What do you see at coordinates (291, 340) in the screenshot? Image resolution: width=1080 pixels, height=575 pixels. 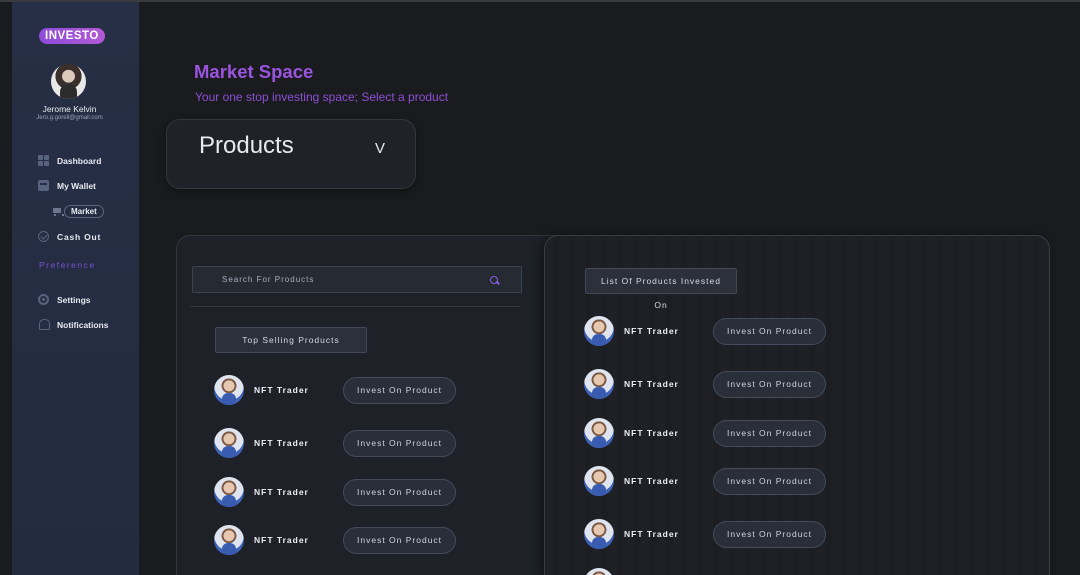 I see `top-selling-heading: Top Selling Products` at bounding box center [291, 340].